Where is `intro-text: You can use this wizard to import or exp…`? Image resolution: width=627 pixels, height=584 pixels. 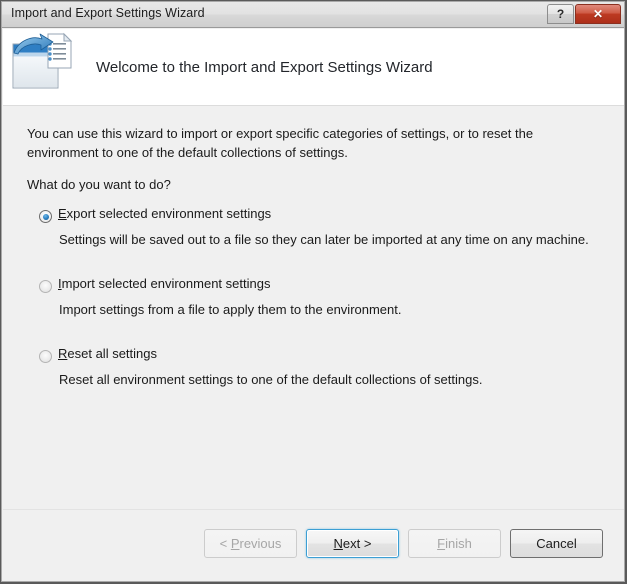
intro-text: You can use this wizard to import or exp… is located at coordinates (280, 143).